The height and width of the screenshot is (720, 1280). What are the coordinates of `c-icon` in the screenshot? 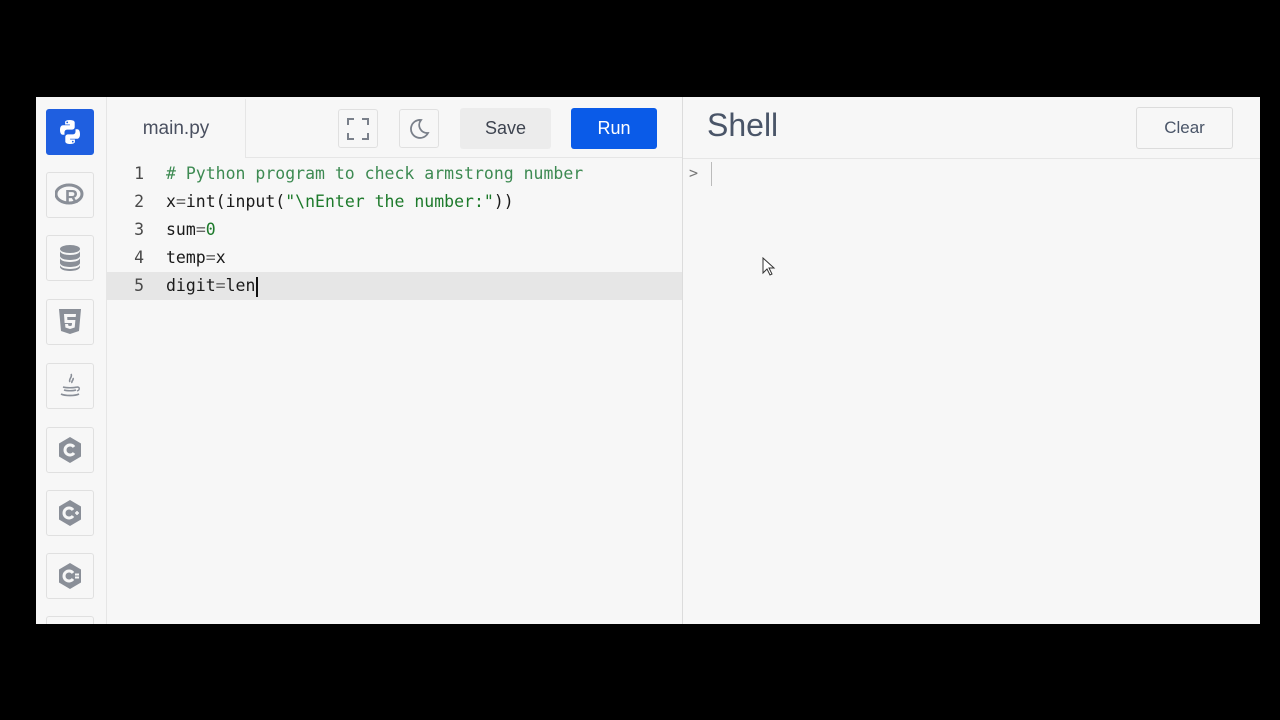 It's located at (70, 450).